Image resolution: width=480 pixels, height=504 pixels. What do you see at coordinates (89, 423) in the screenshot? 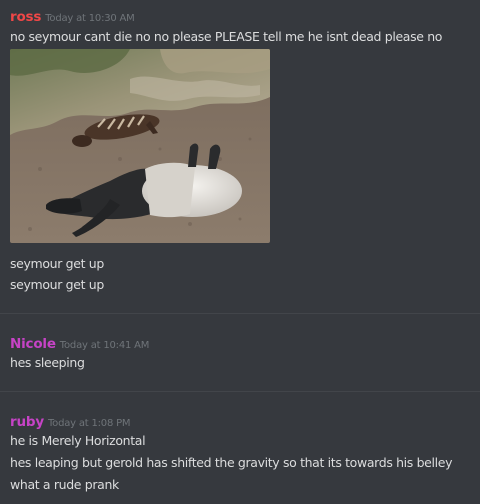
I see `timestamp: Today at 1:08 PM` at bounding box center [89, 423].